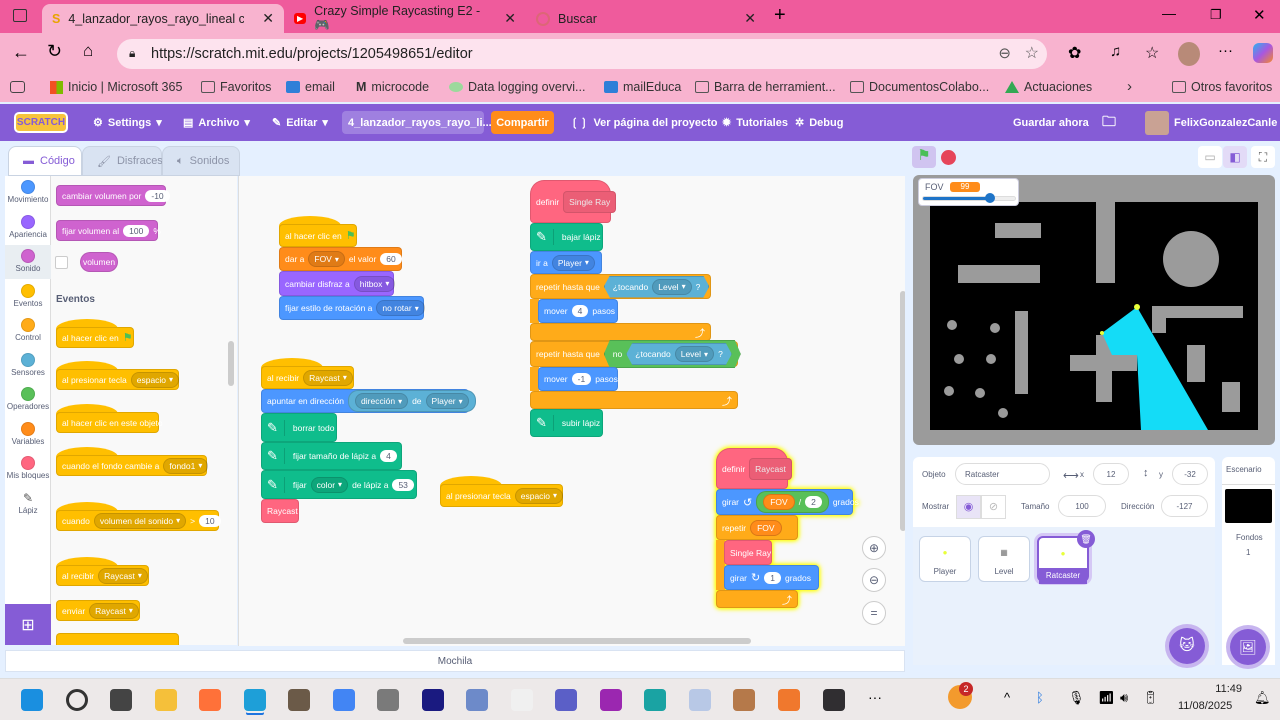 The width and height of the screenshot is (1280, 720). What do you see at coordinates (566, 700) in the screenshot?
I see `teams-icon` at bounding box center [566, 700].